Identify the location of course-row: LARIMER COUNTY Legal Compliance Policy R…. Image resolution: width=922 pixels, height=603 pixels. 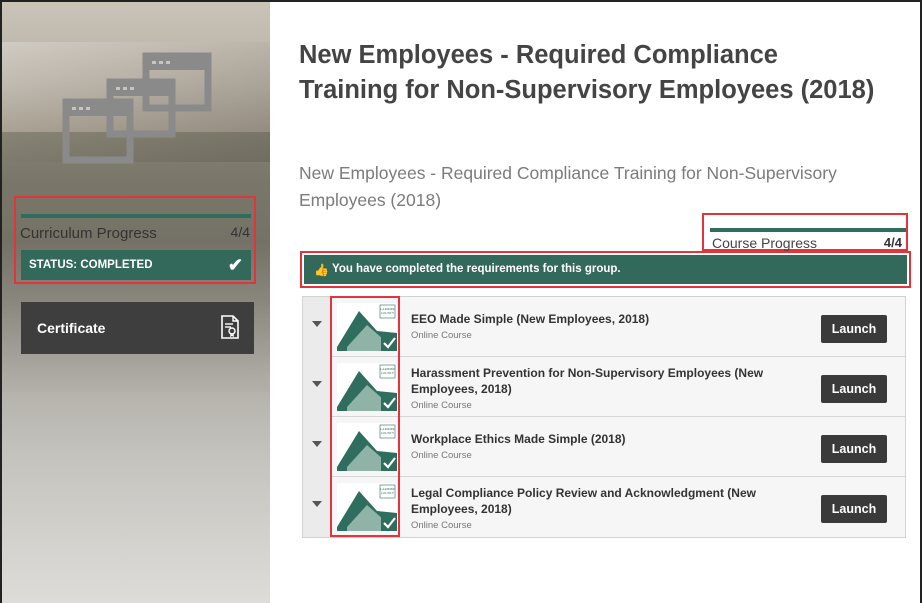
(604, 507).